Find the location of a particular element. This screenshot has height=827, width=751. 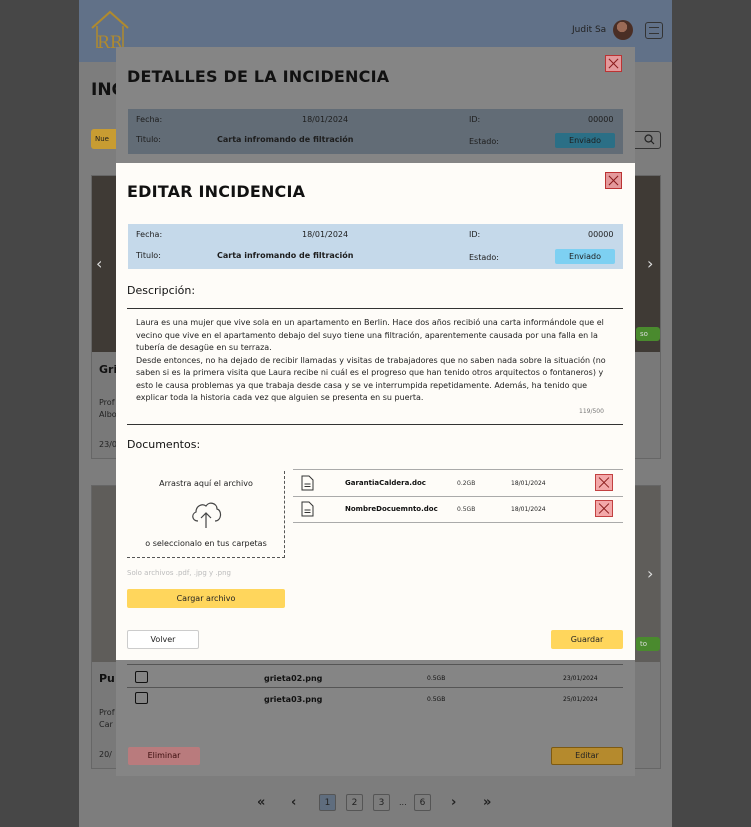

char-counter: 119/500 is located at coordinates (591, 411).